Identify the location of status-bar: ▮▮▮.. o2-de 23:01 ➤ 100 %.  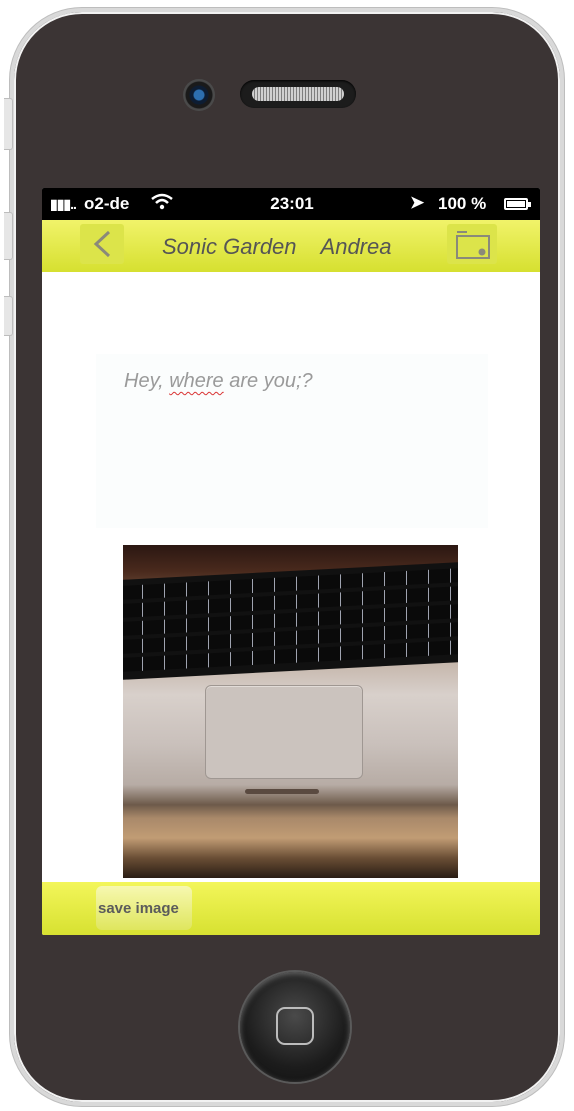
(291, 204).